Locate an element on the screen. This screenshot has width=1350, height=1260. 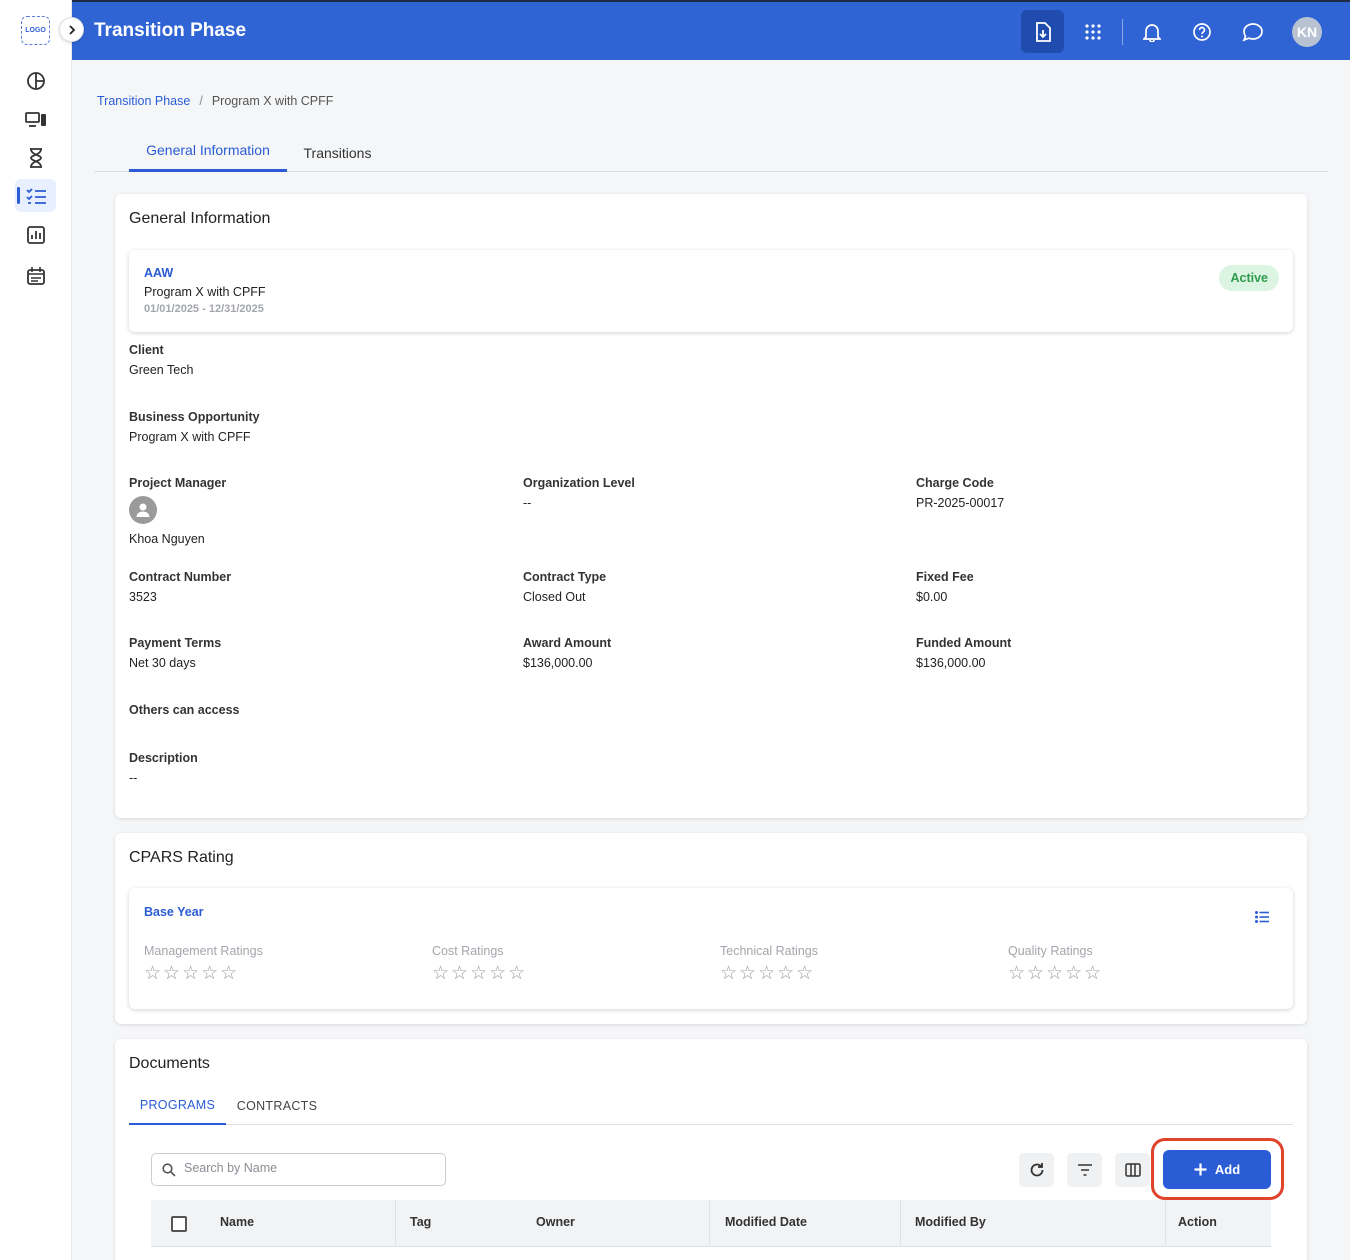
organization-level-label: Organization Level is located at coordinates (579, 483).